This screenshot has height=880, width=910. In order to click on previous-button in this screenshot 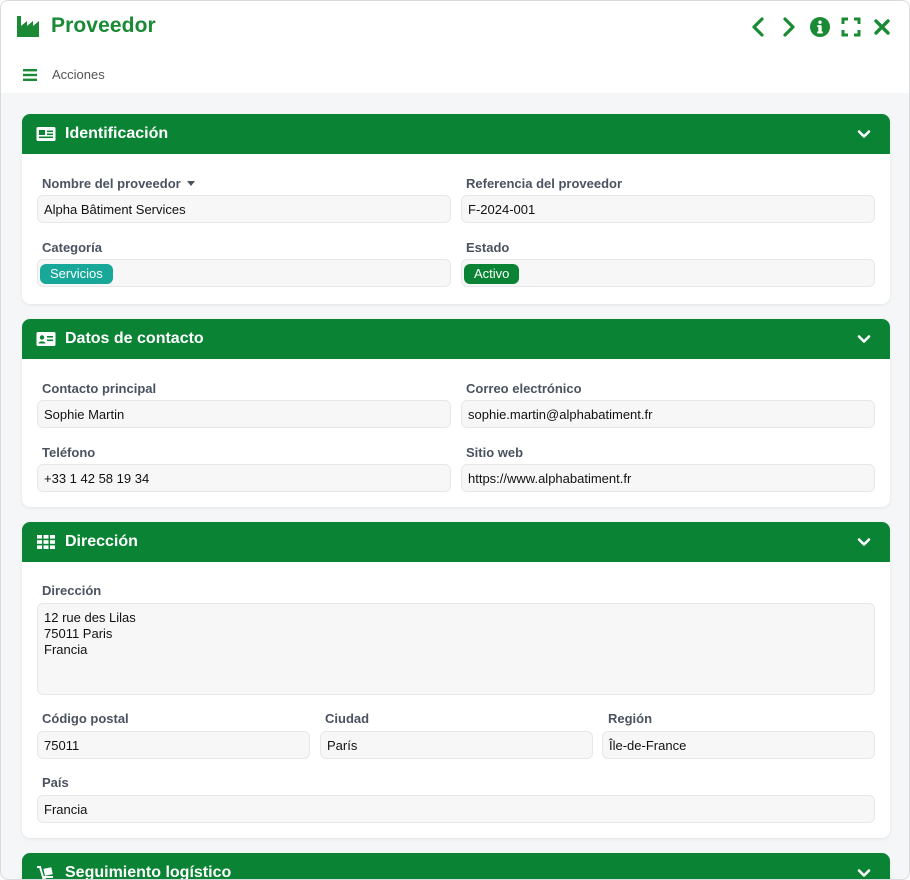, I will do `click(758, 27)`.